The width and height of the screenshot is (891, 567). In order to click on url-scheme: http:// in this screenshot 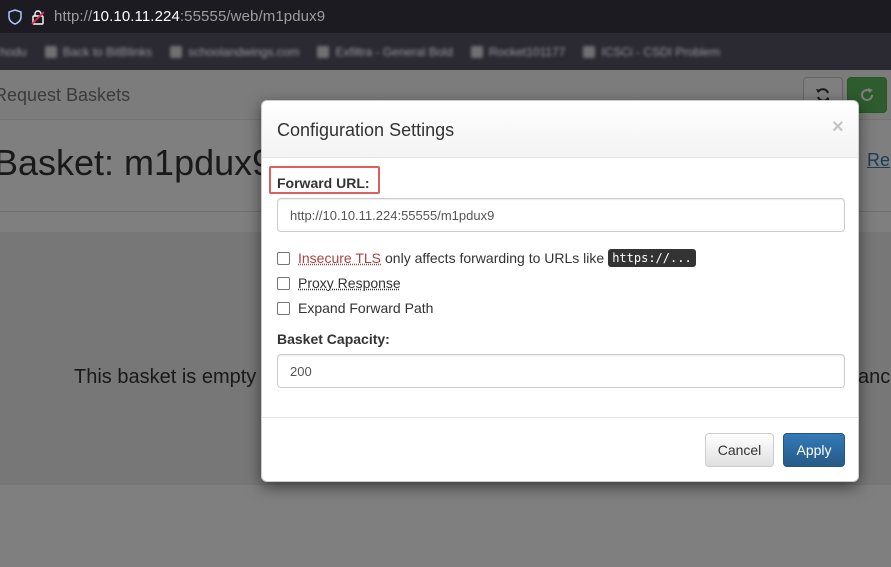, I will do `click(73, 16)`.